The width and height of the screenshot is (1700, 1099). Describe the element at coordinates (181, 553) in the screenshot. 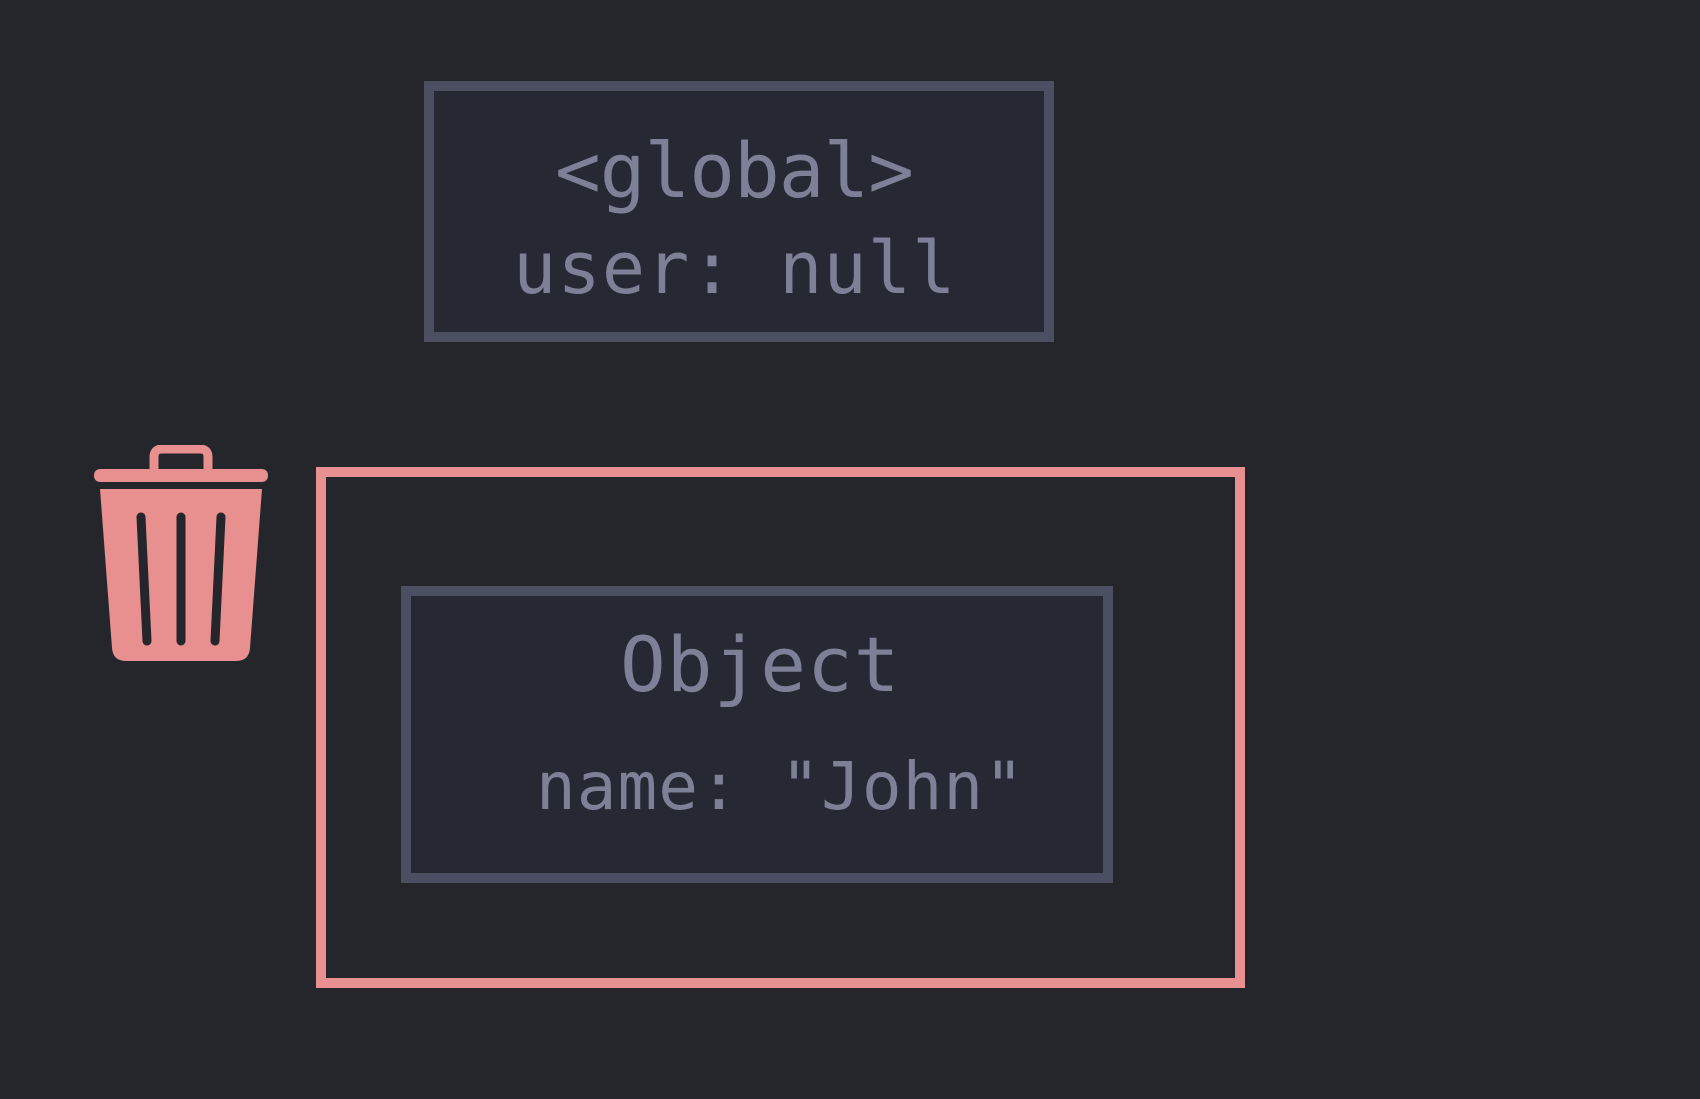

I see `trash-icon` at that location.